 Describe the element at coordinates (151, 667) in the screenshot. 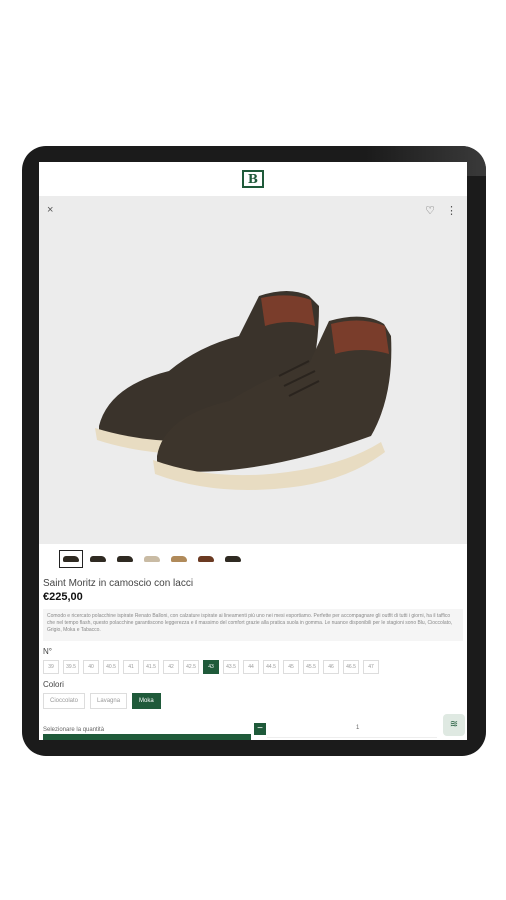

I see `size-option: 41.5` at that location.